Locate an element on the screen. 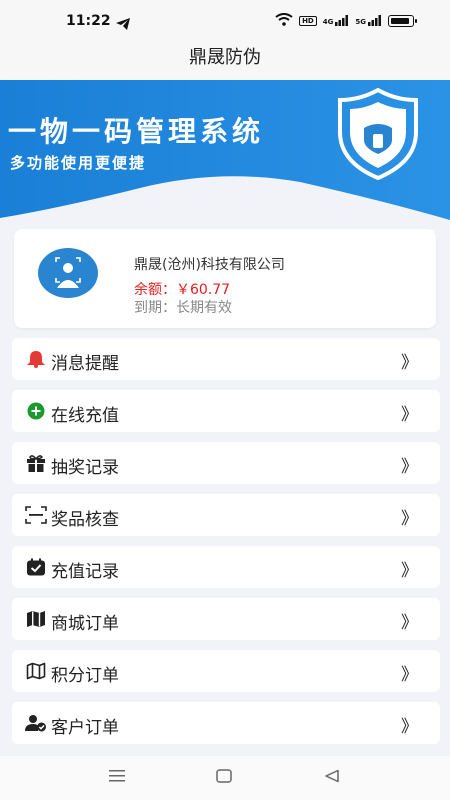 This screenshot has width=450, height=800. system-nav-bar is located at coordinates (225, 778).